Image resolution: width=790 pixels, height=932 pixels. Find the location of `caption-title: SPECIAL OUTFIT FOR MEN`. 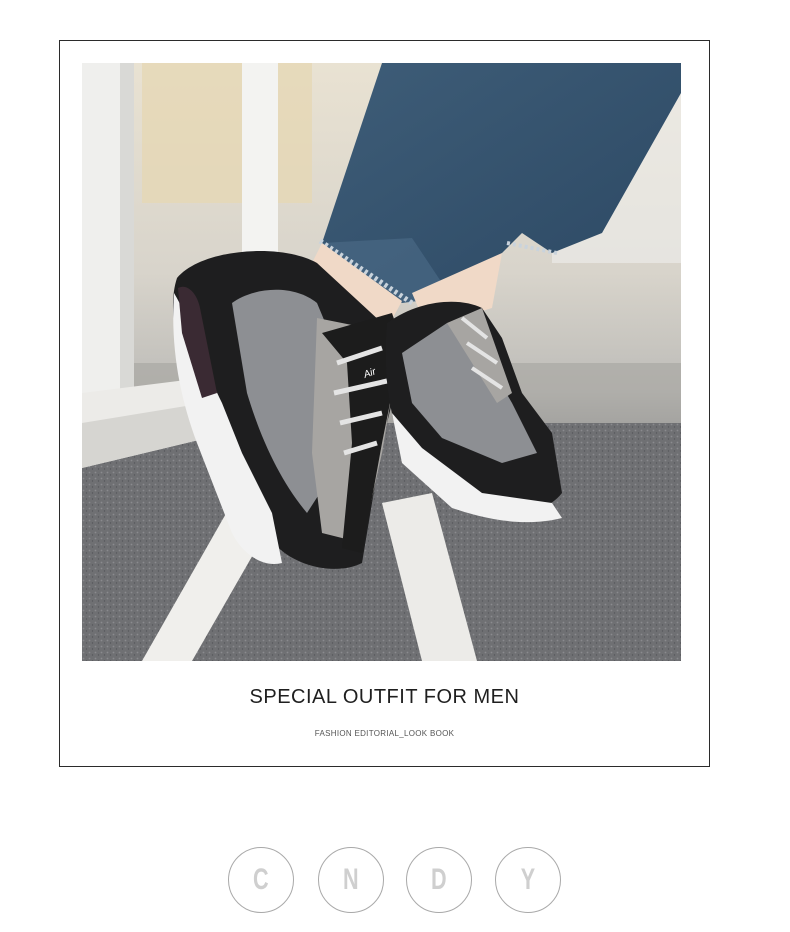

caption-title: SPECIAL OUTFIT FOR MEN is located at coordinates (384, 697).